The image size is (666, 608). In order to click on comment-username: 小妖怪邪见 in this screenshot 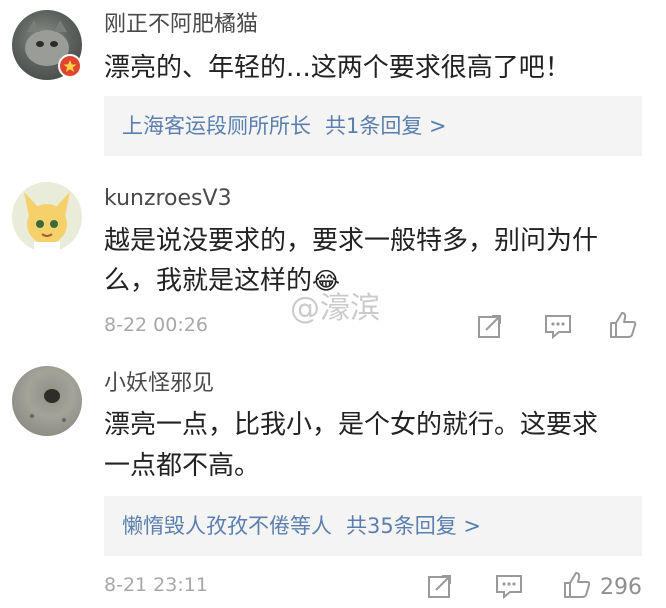, I will do `click(159, 384)`.